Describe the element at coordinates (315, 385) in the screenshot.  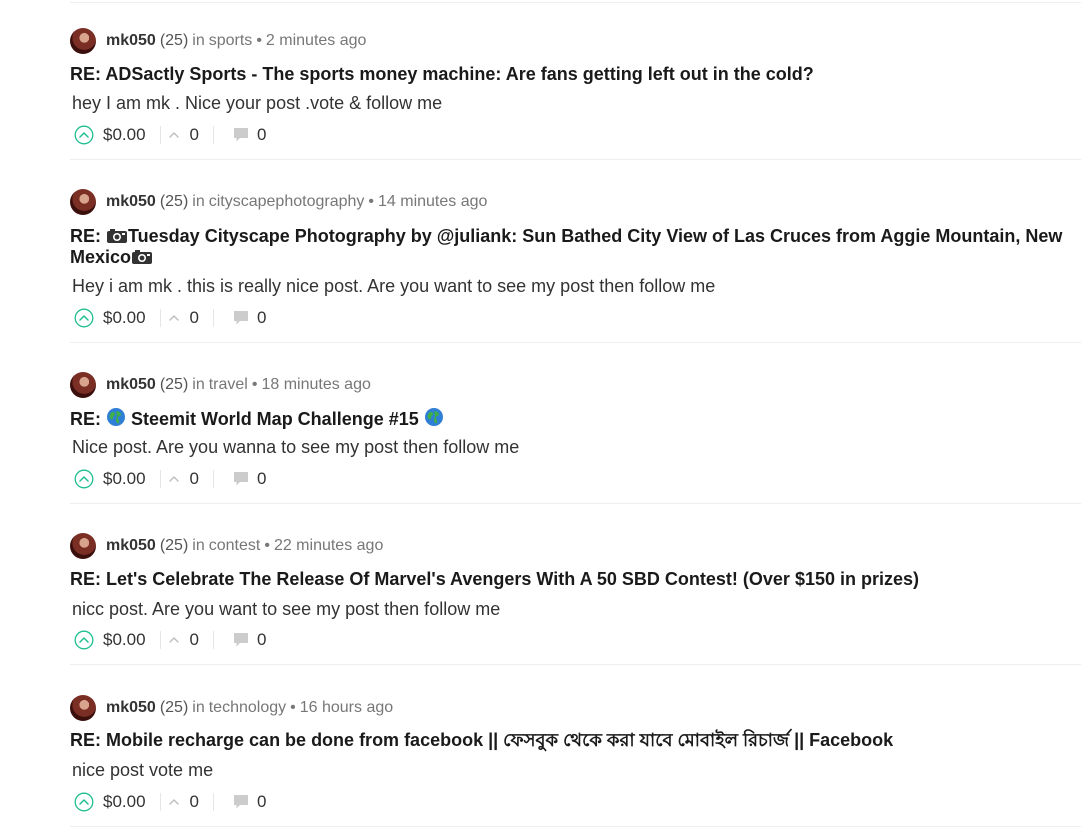
I see `timestamp-link: 18 minutes ago` at that location.